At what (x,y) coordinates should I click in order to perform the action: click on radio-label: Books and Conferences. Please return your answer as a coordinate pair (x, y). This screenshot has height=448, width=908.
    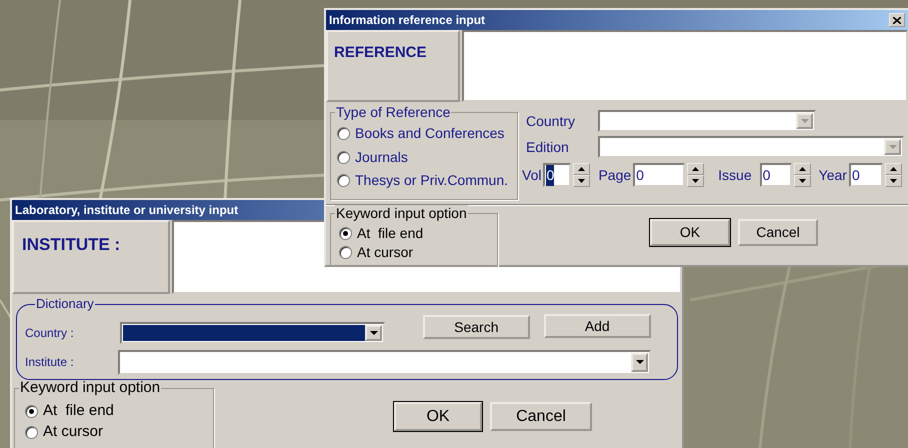
    Looking at the image, I should click on (429, 134).